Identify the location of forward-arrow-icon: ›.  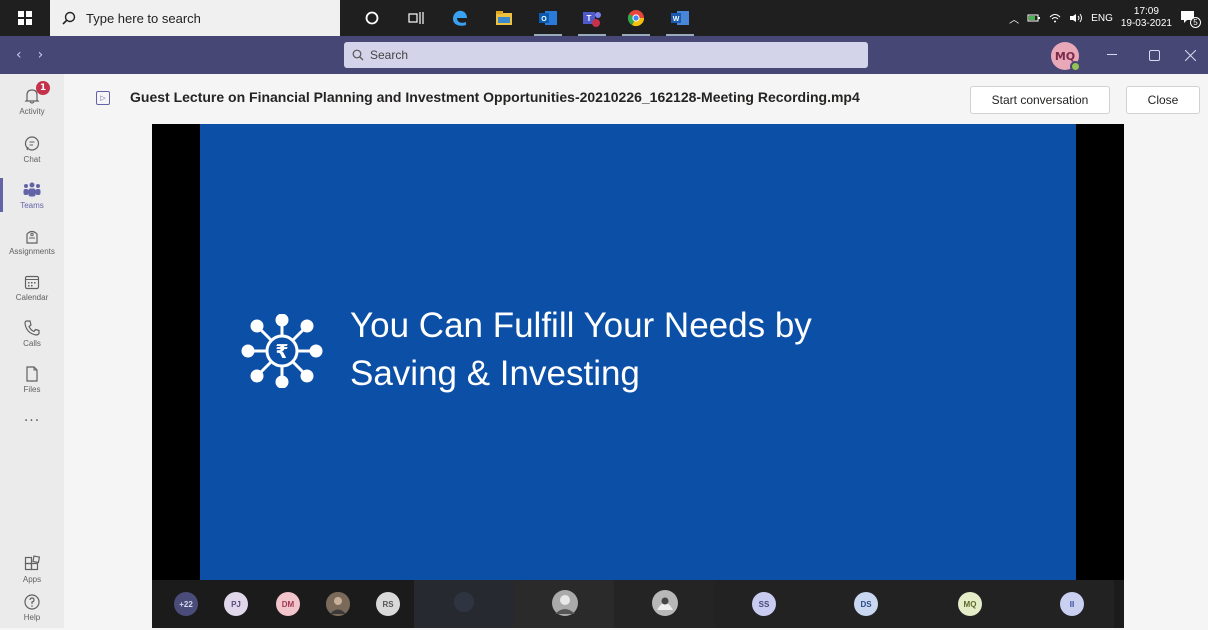
(41, 55).